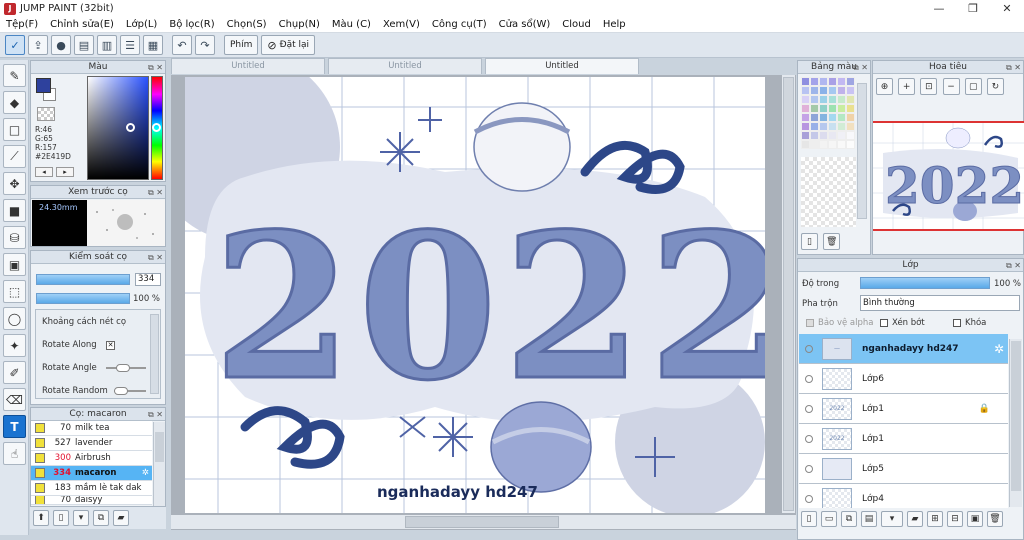 The width and height of the screenshot is (1024, 540). I want to click on menu-select: Chọn(S), so click(247, 24).